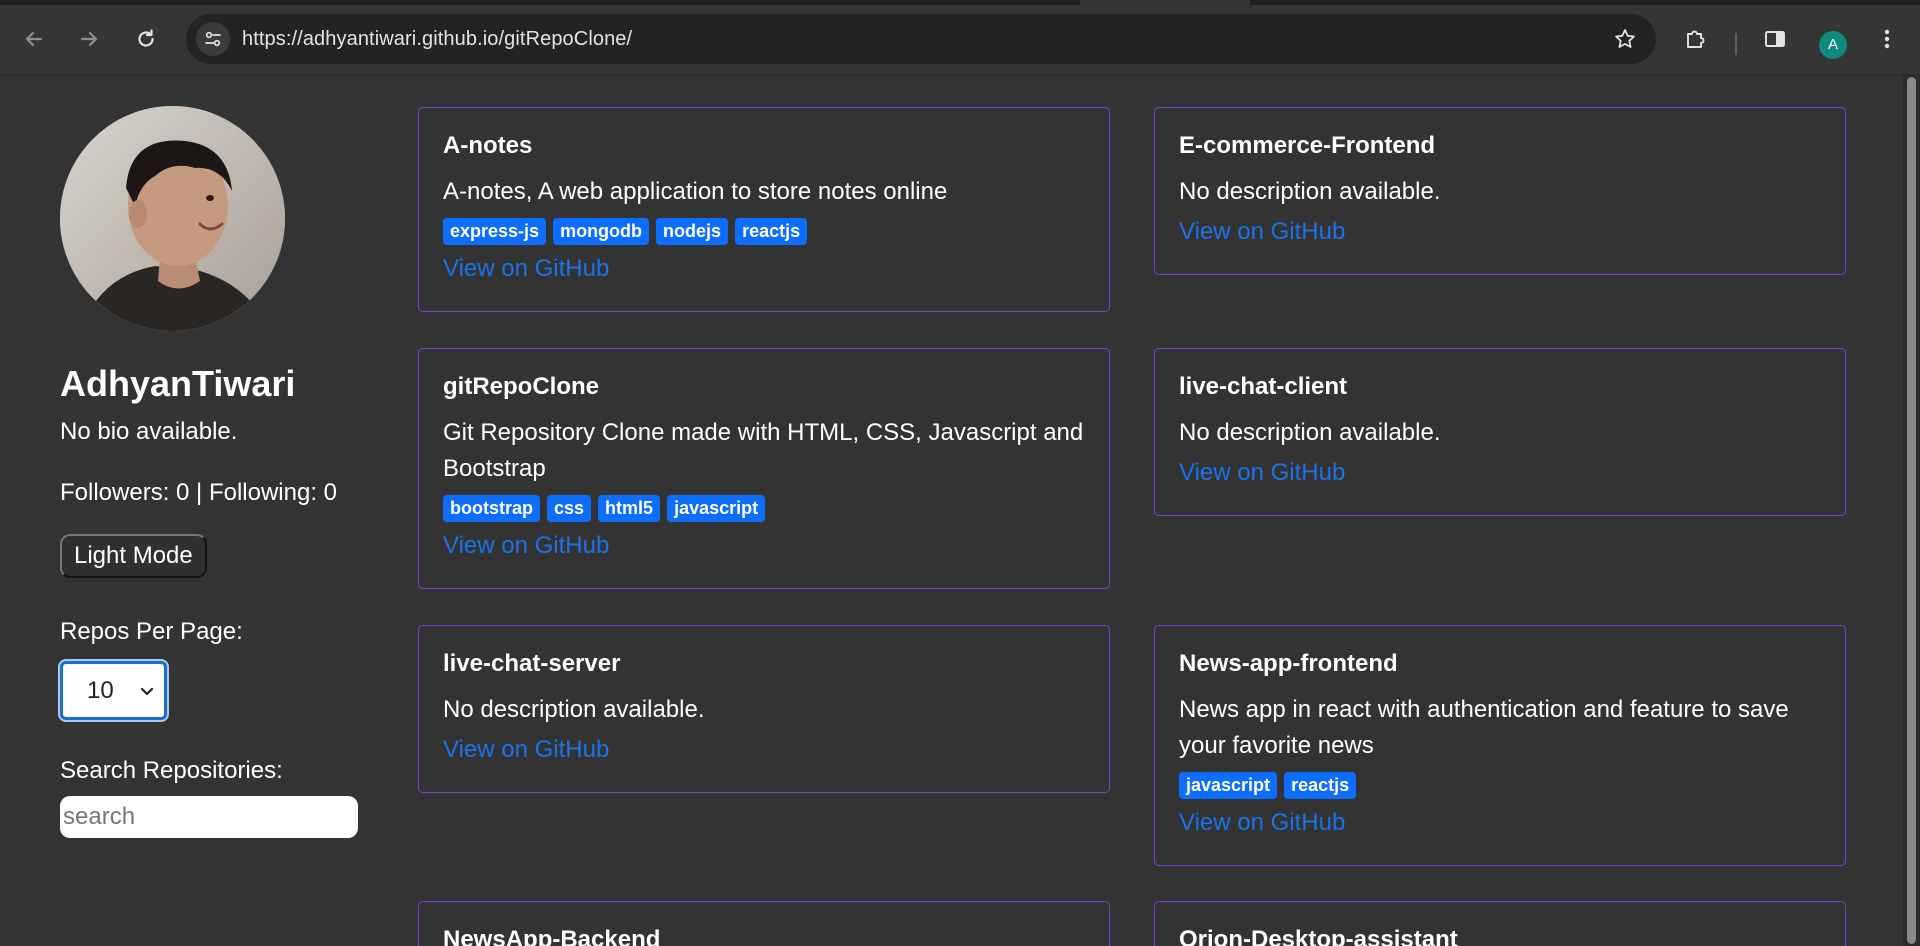  I want to click on kebab-menu-icon, so click(1887, 39).